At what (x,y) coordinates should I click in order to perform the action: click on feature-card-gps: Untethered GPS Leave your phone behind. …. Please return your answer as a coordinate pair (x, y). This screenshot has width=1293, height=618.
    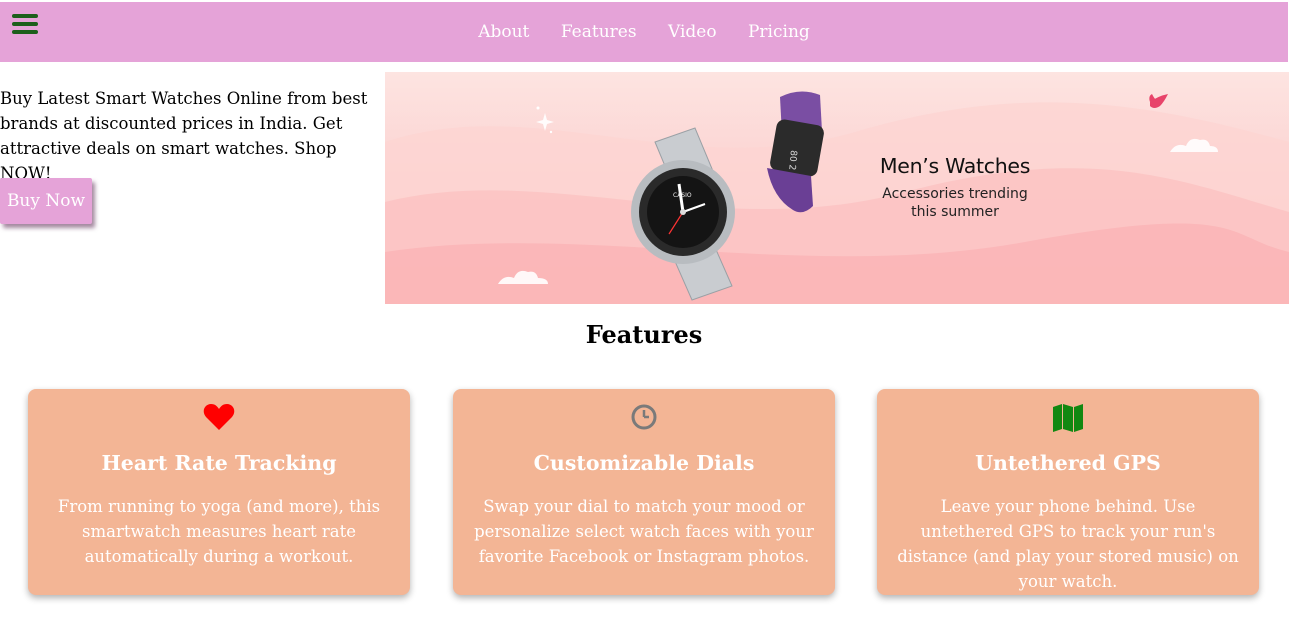
    Looking at the image, I should click on (1068, 492).